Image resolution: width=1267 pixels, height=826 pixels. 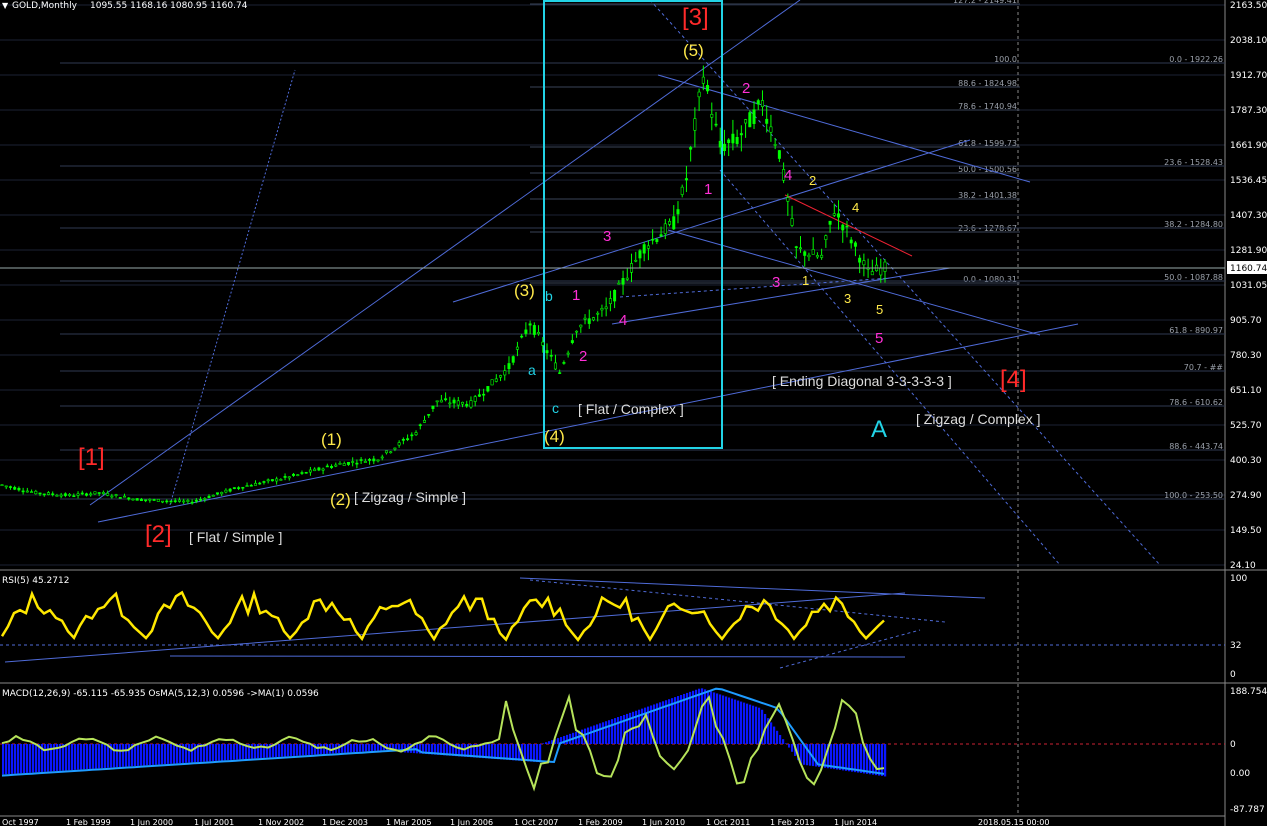 What do you see at coordinates (1013, 822) in the screenshot?
I see `time-tick-label: 2018.05.15 00:00` at bounding box center [1013, 822].